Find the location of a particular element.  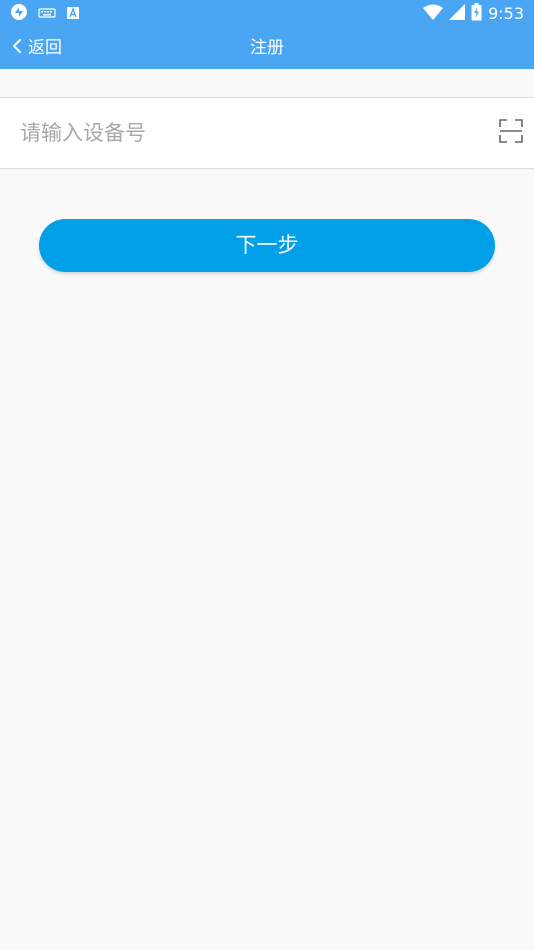

status-bar: 9:53 is located at coordinates (267, 14).